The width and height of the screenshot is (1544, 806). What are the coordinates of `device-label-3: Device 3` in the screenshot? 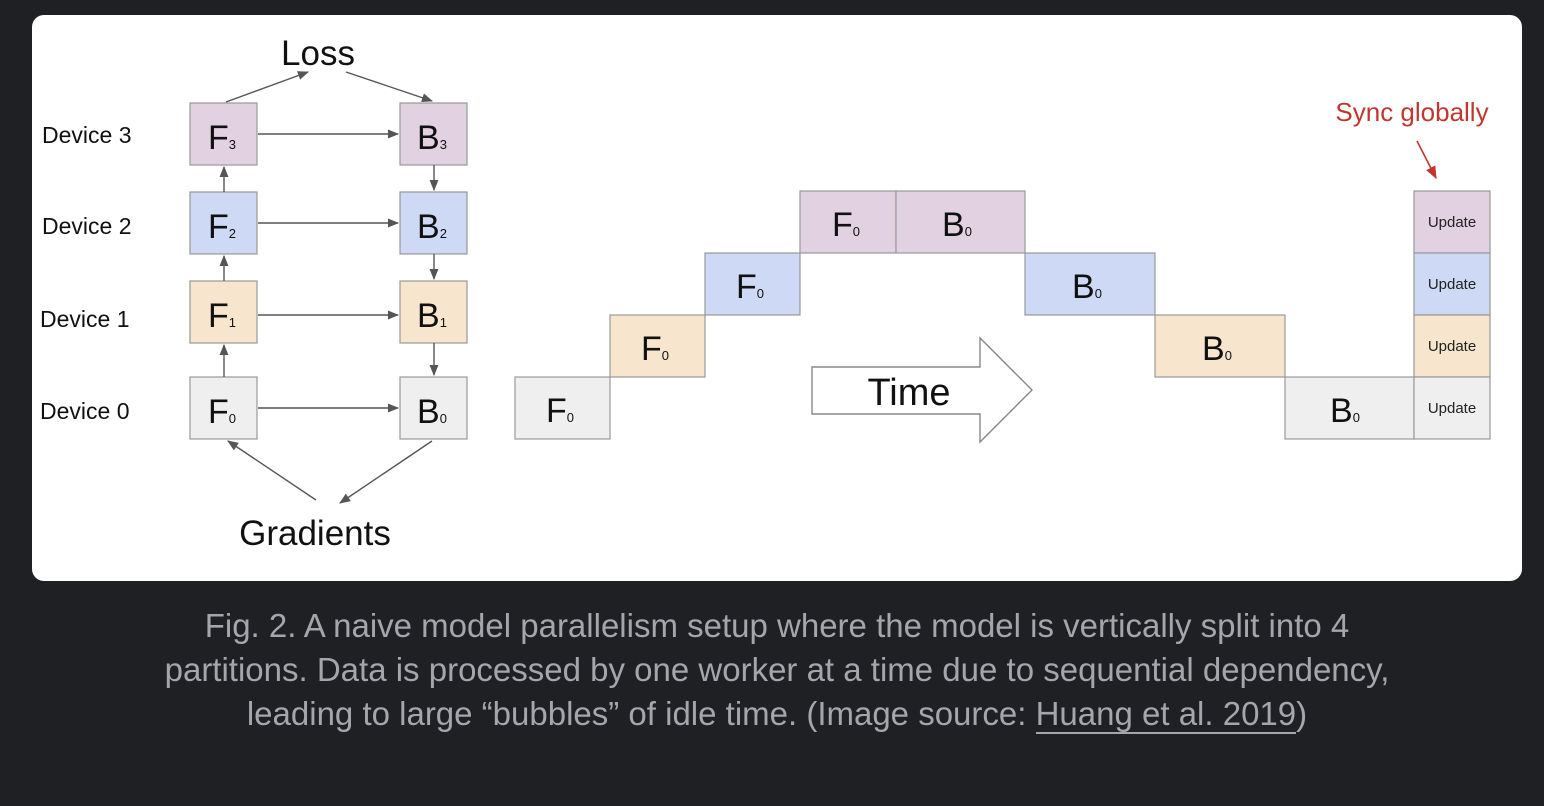 It's located at (86, 135).